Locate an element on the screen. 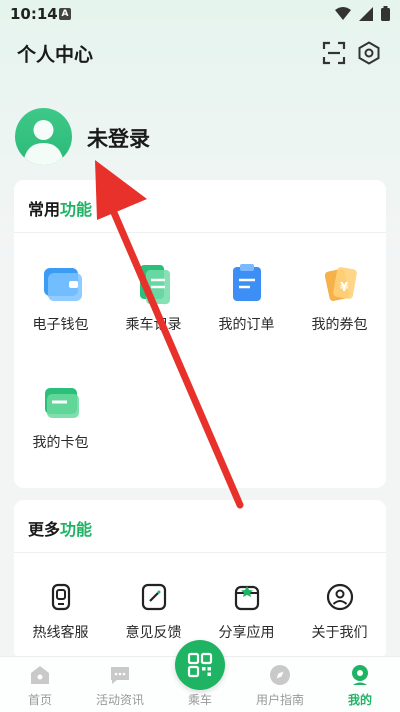 Image resolution: width=400 pixels, height=712 pixels. wifi-icon is located at coordinates (343, 13).